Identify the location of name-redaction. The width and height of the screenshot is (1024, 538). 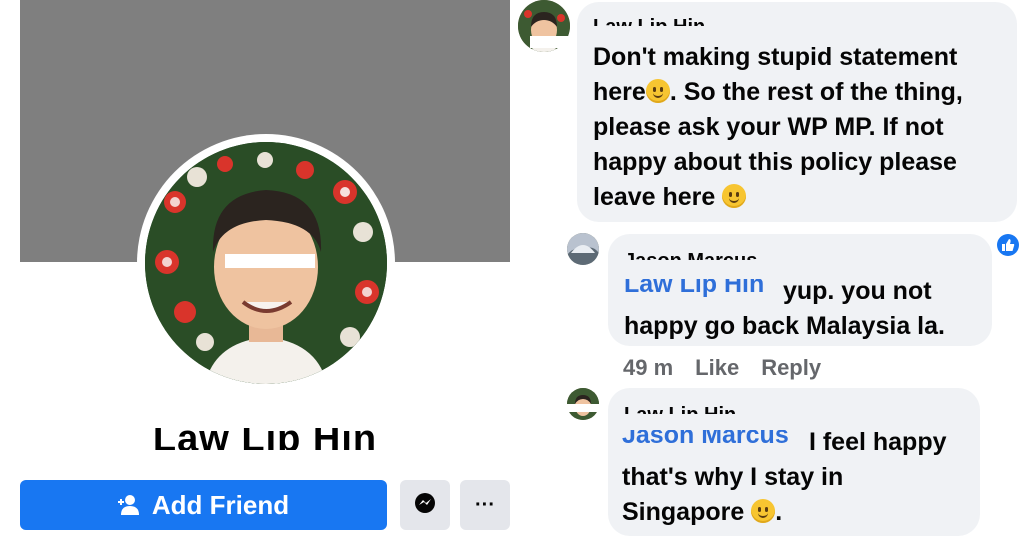
(265, 420).